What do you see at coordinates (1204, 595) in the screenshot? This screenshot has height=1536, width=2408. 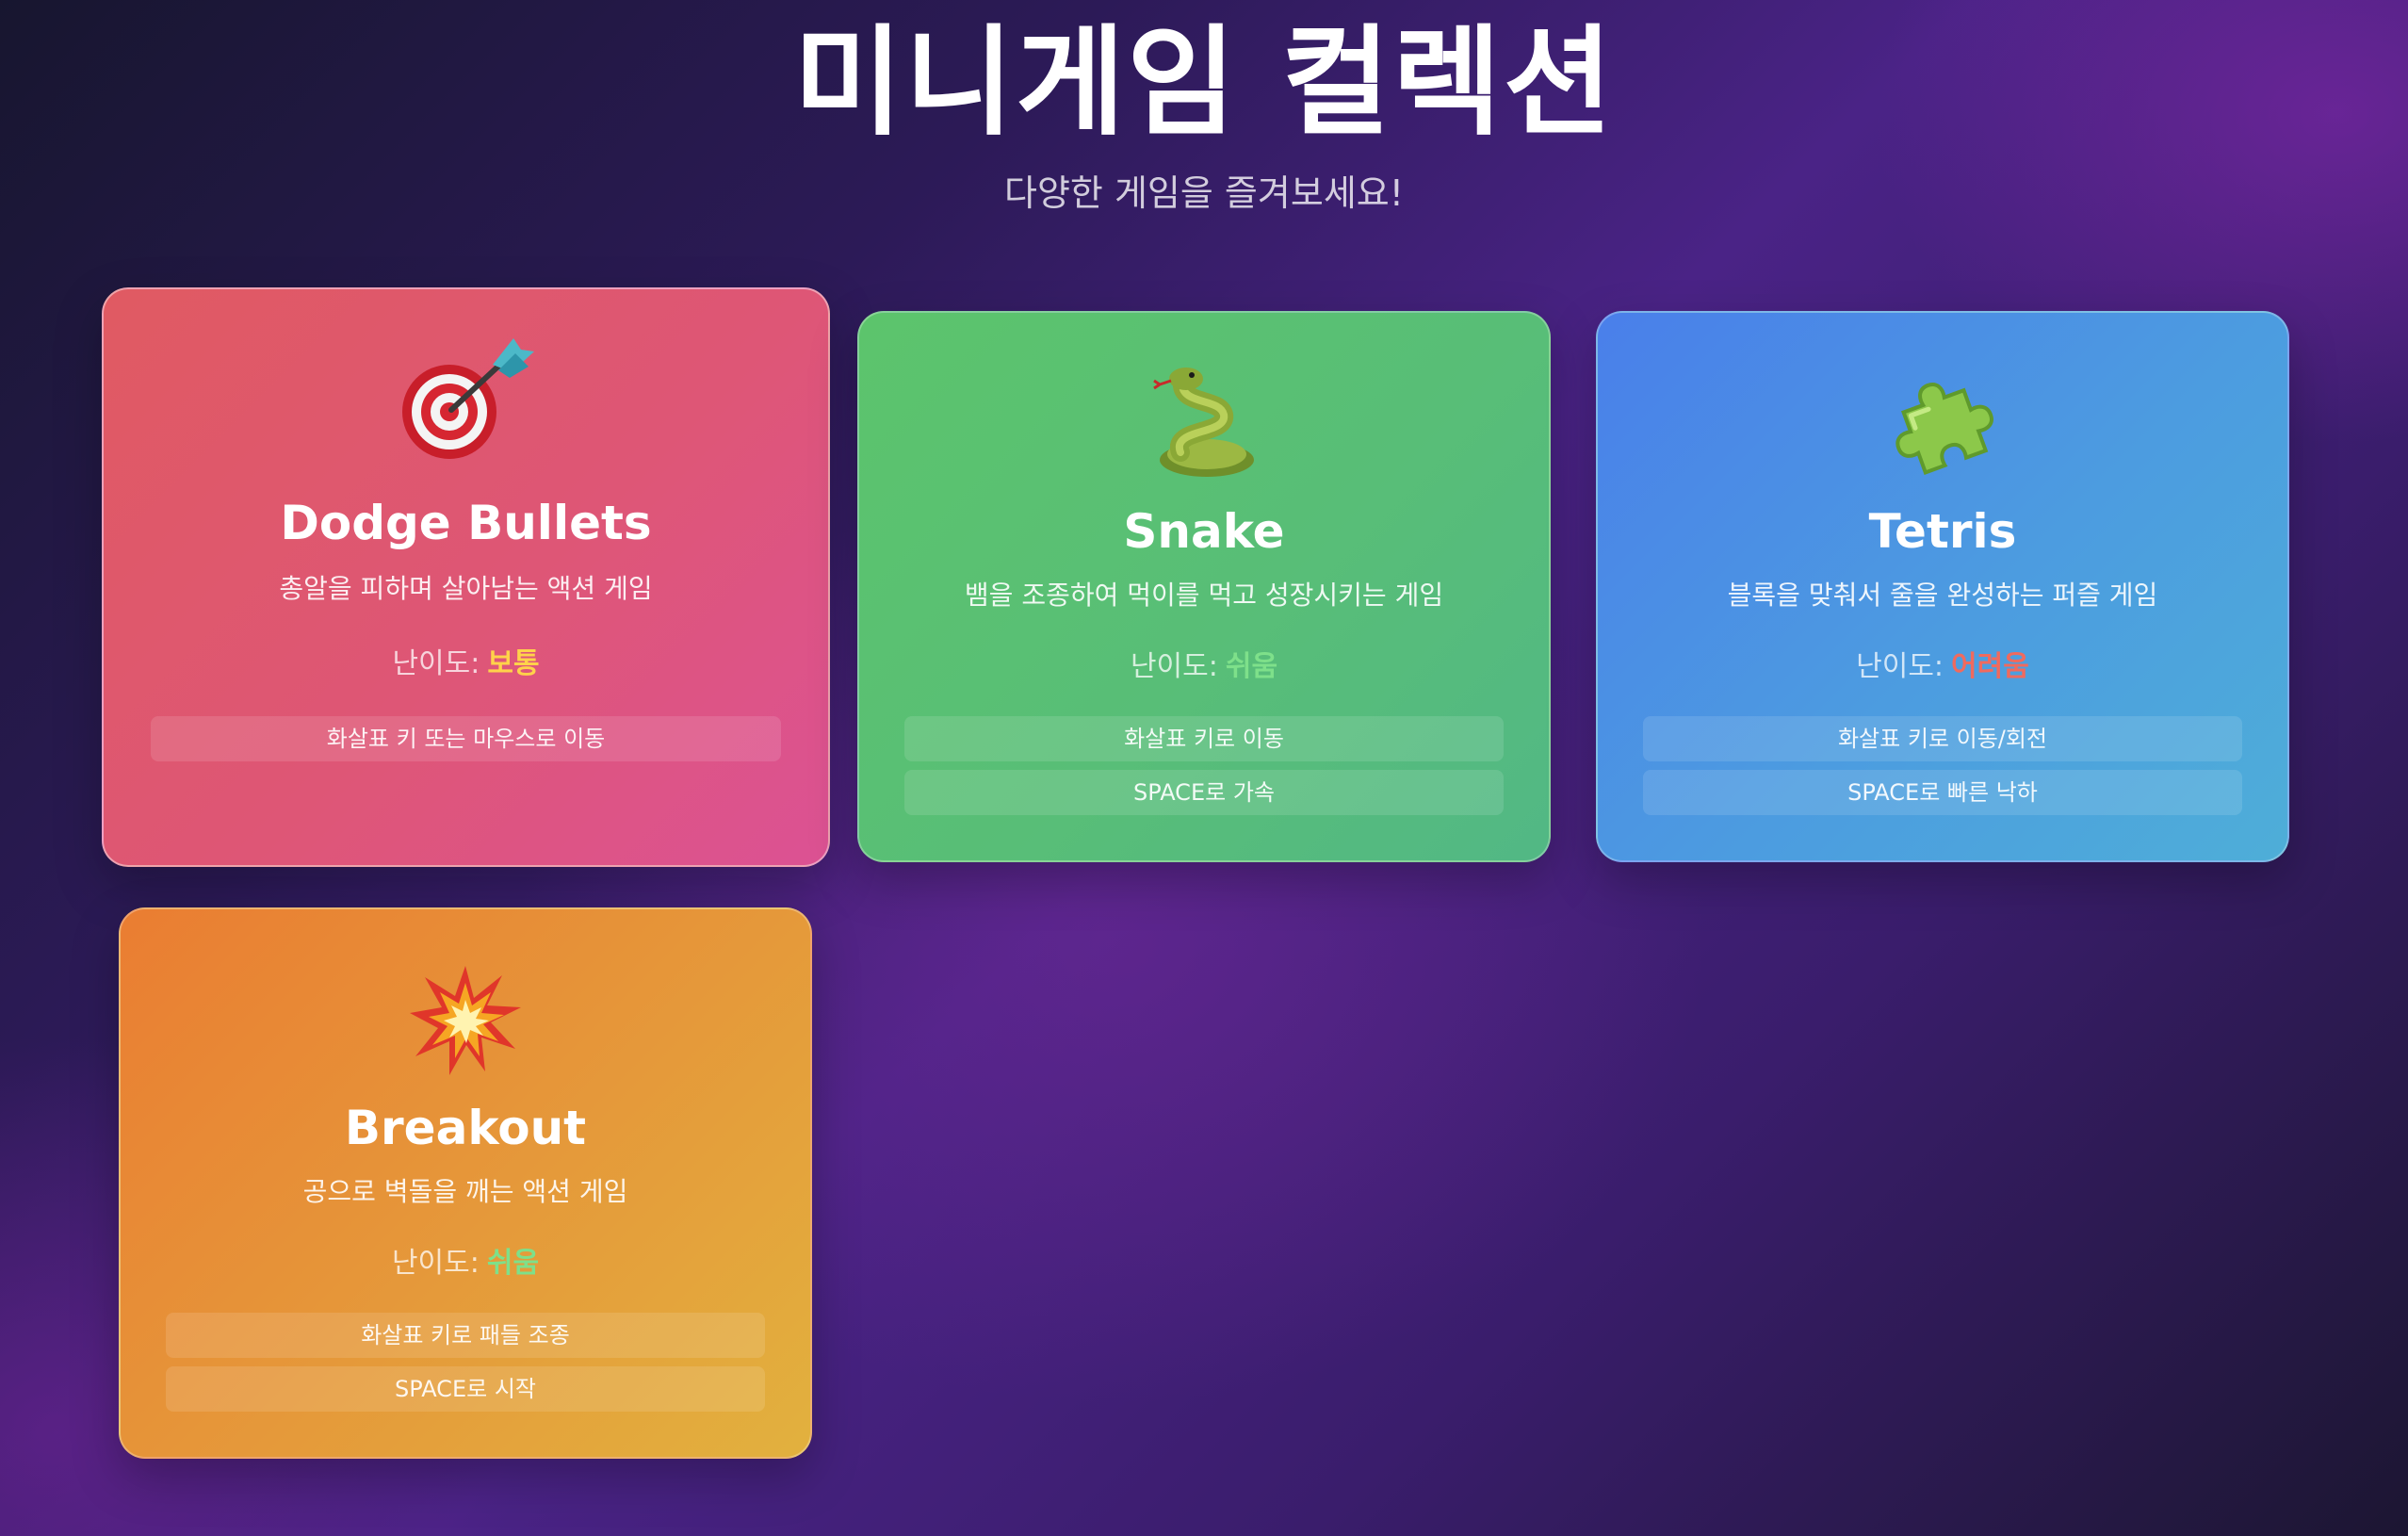 I see `game-description: 뱀을 조종하여 먹이를 먹고 성장시키는 게임` at bounding box center [1204, 595].